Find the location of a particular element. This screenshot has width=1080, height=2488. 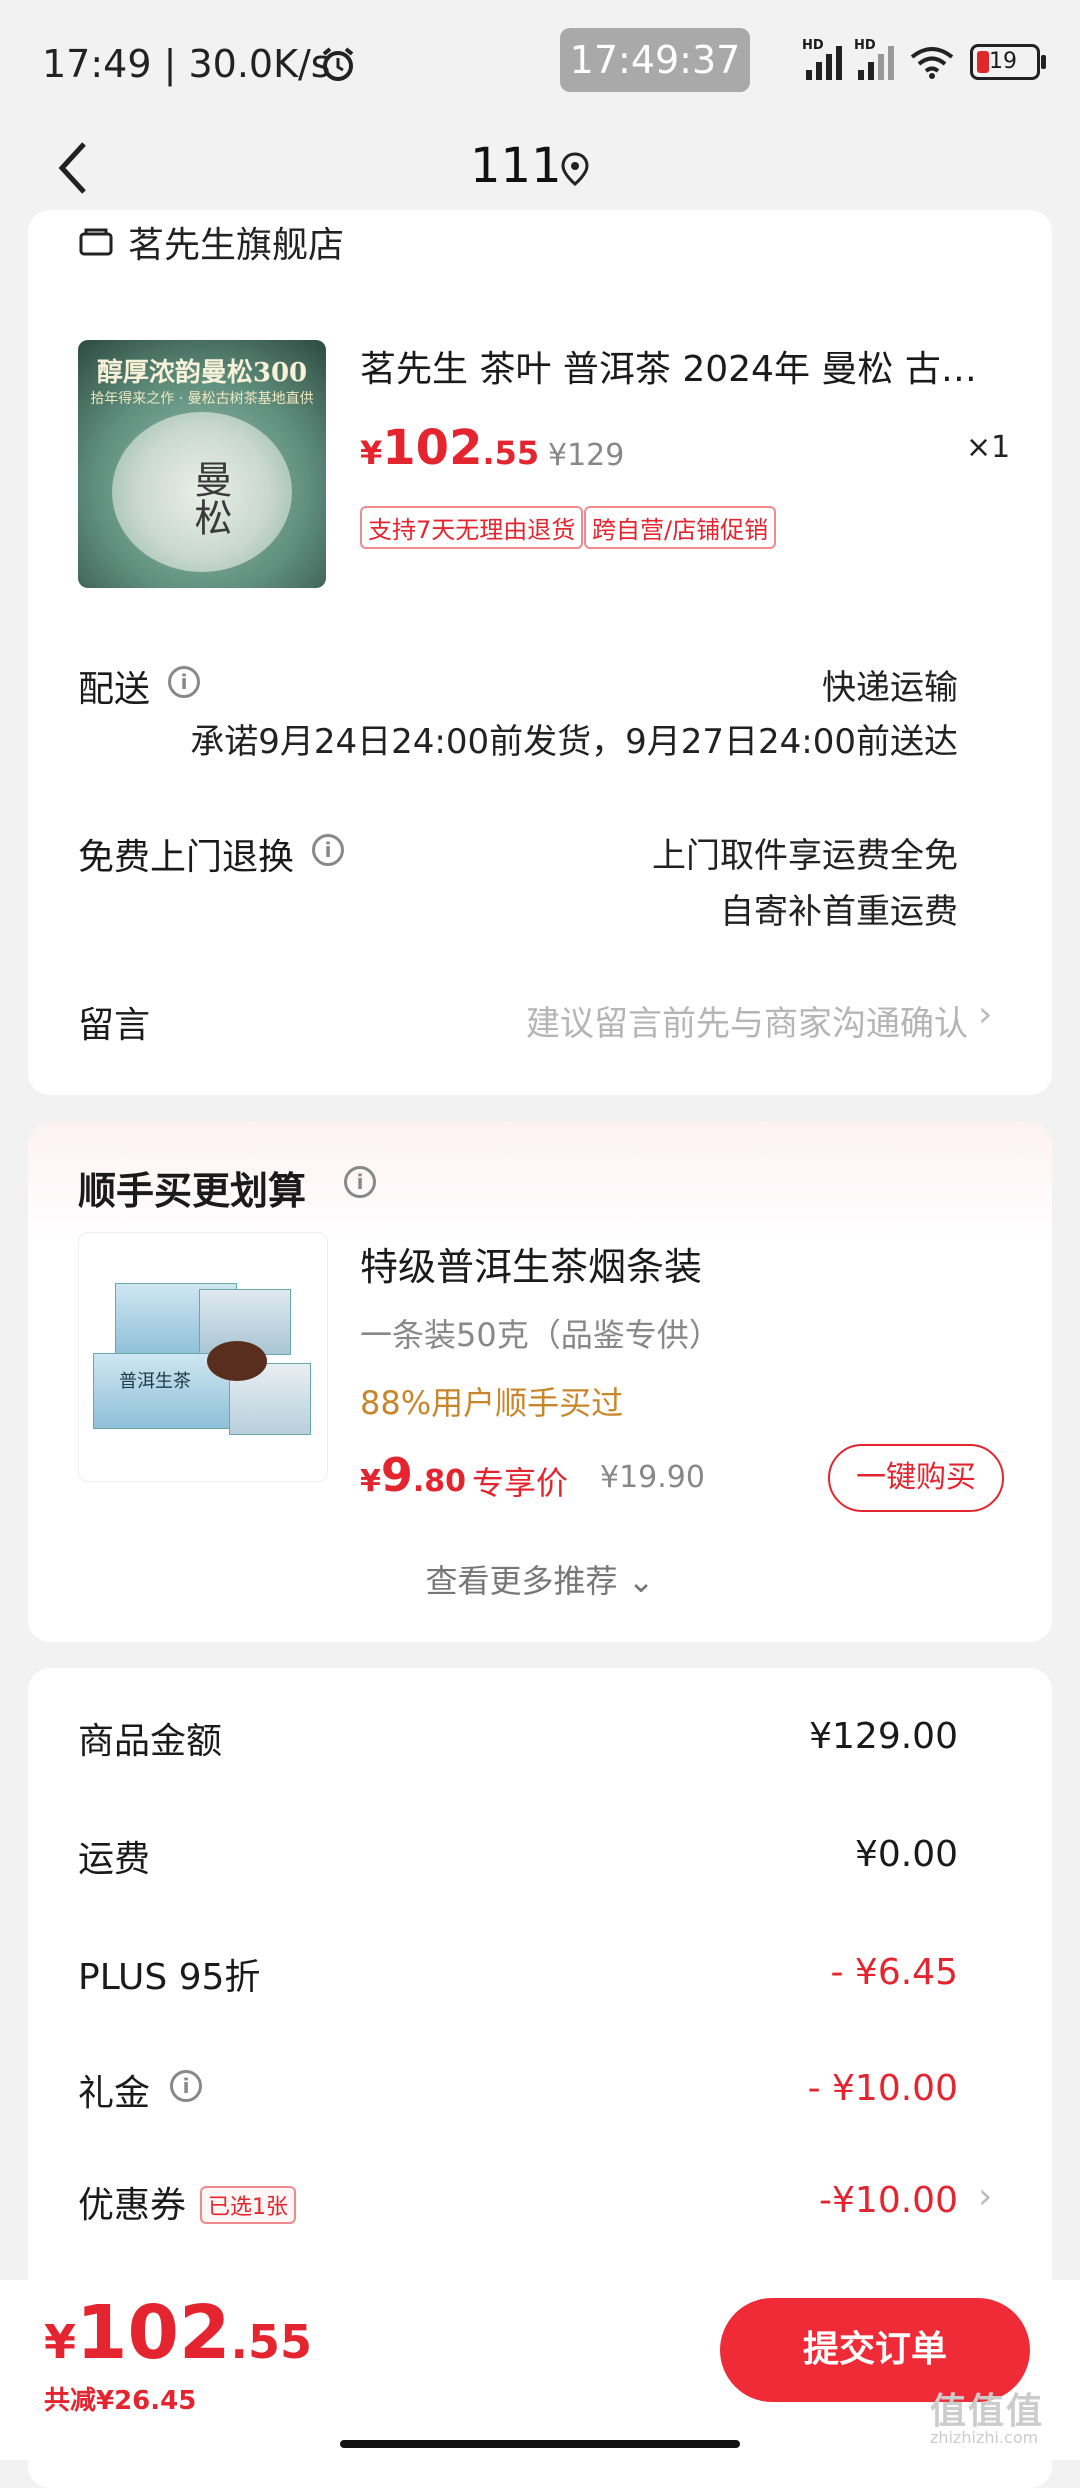

recommend-original-price: ¥19.90 is located at coordinates (652, 1477).